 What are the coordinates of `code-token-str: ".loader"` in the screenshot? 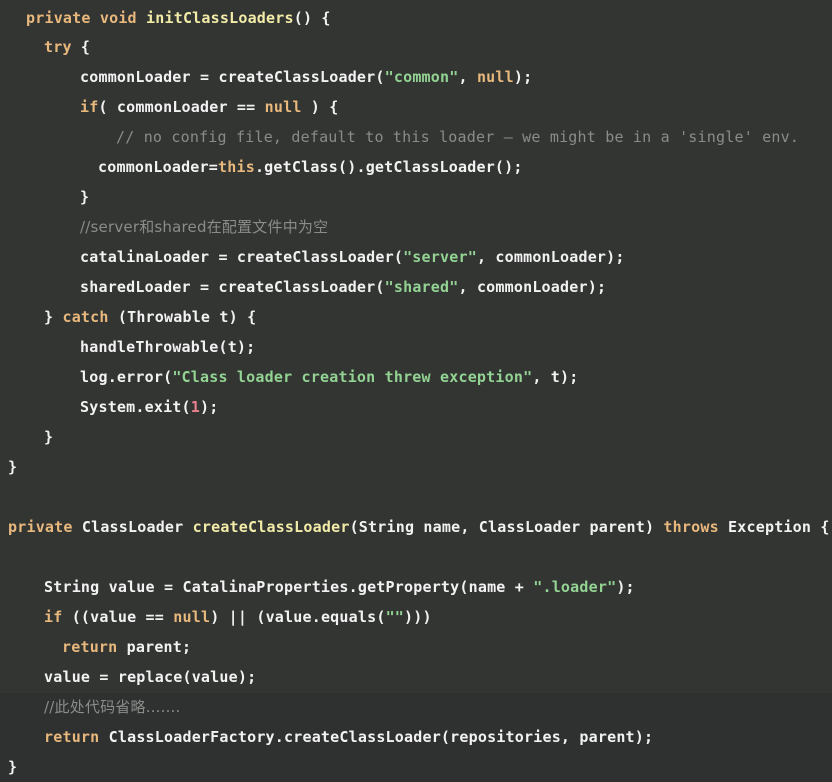 It's located at (575, 587).